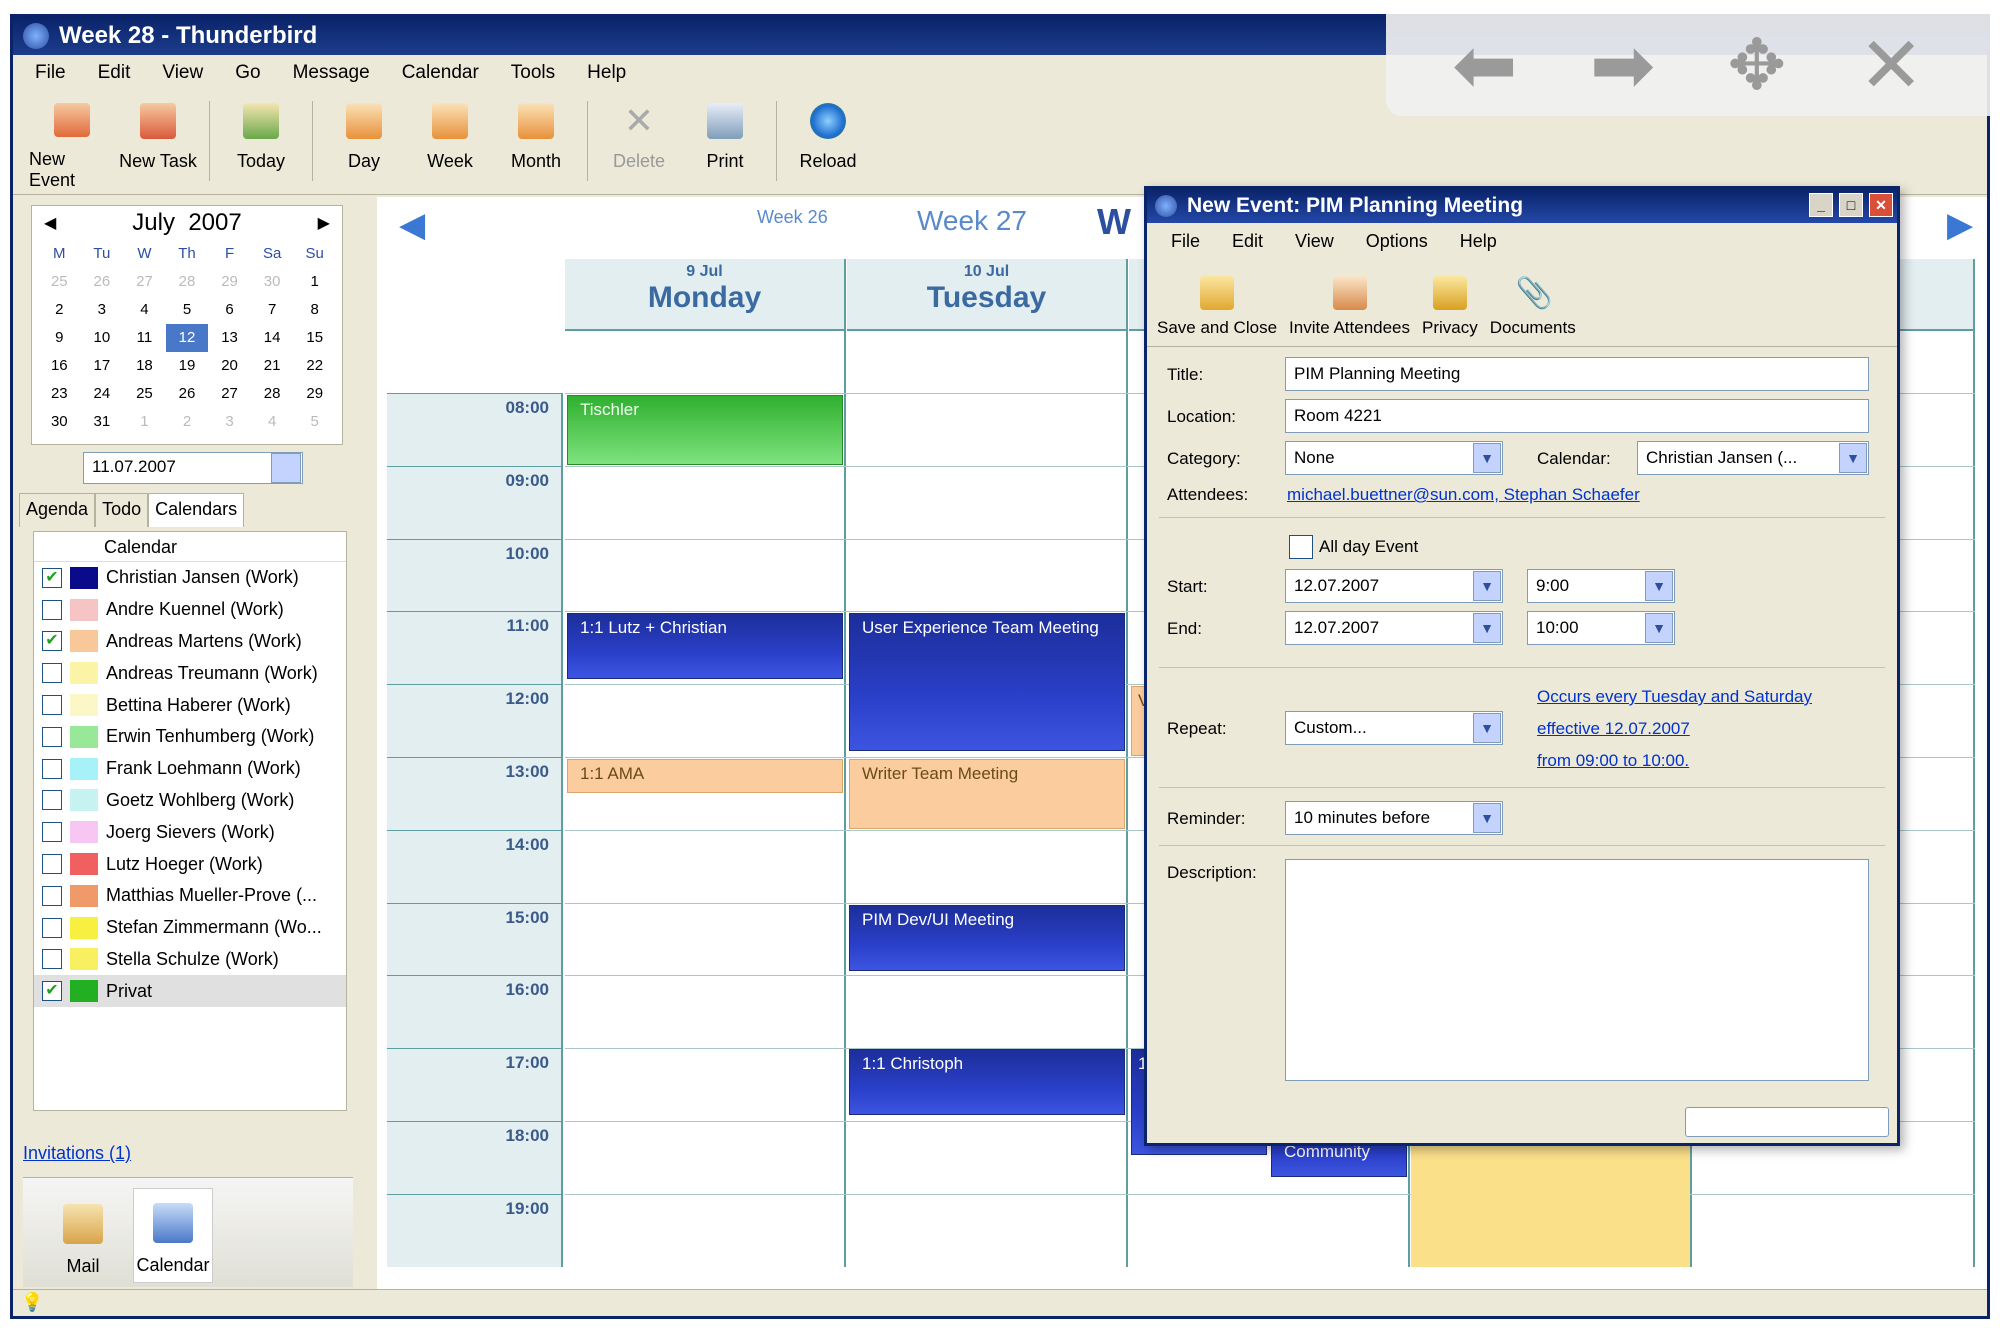  What do you see at coordinates (190, 991) in the screenshot?
I see `calendar-list-item: ✔ Privat` at bounding box center [190, 991].